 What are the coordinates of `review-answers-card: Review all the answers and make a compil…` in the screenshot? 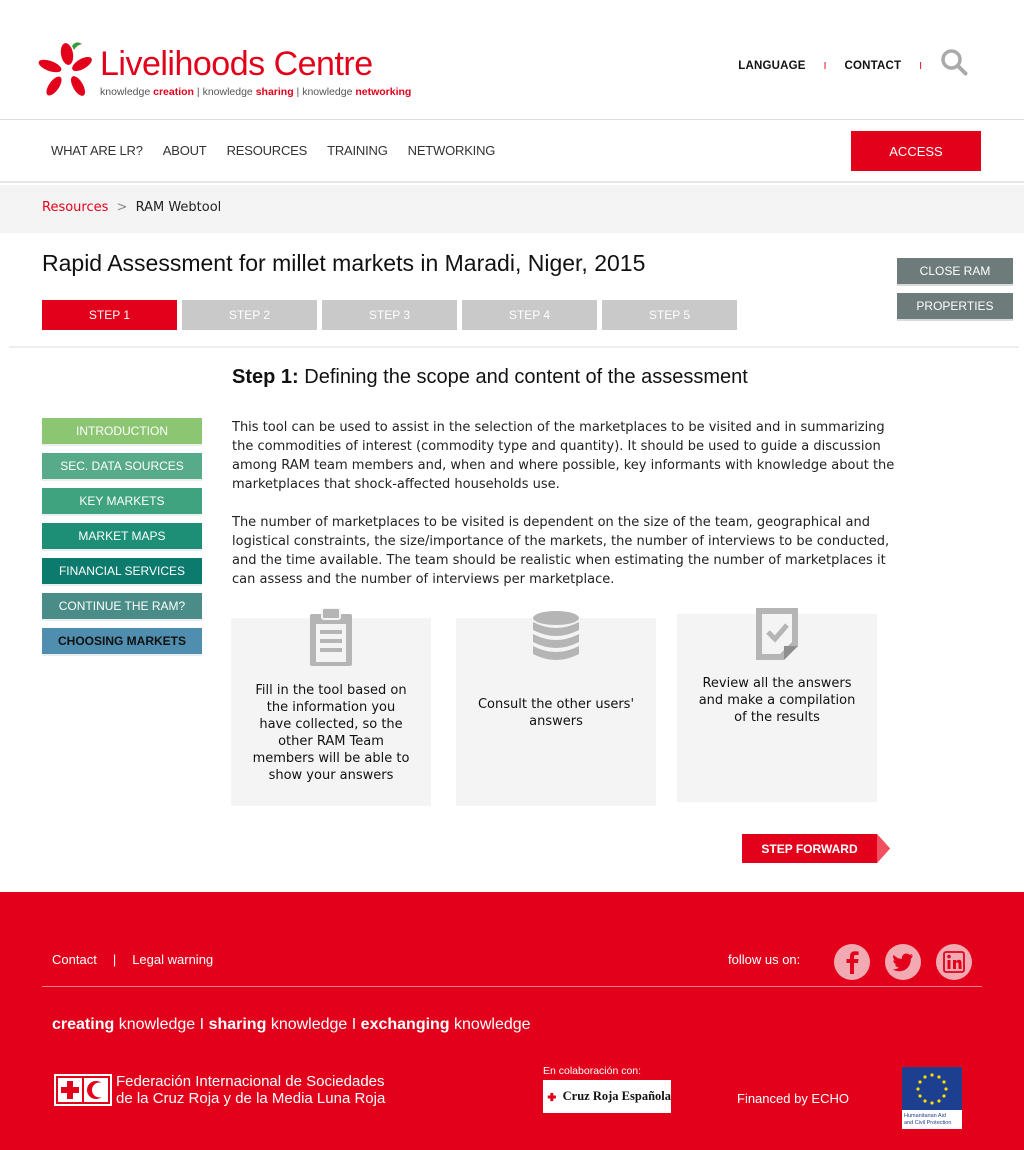 It's located at (777, 705).